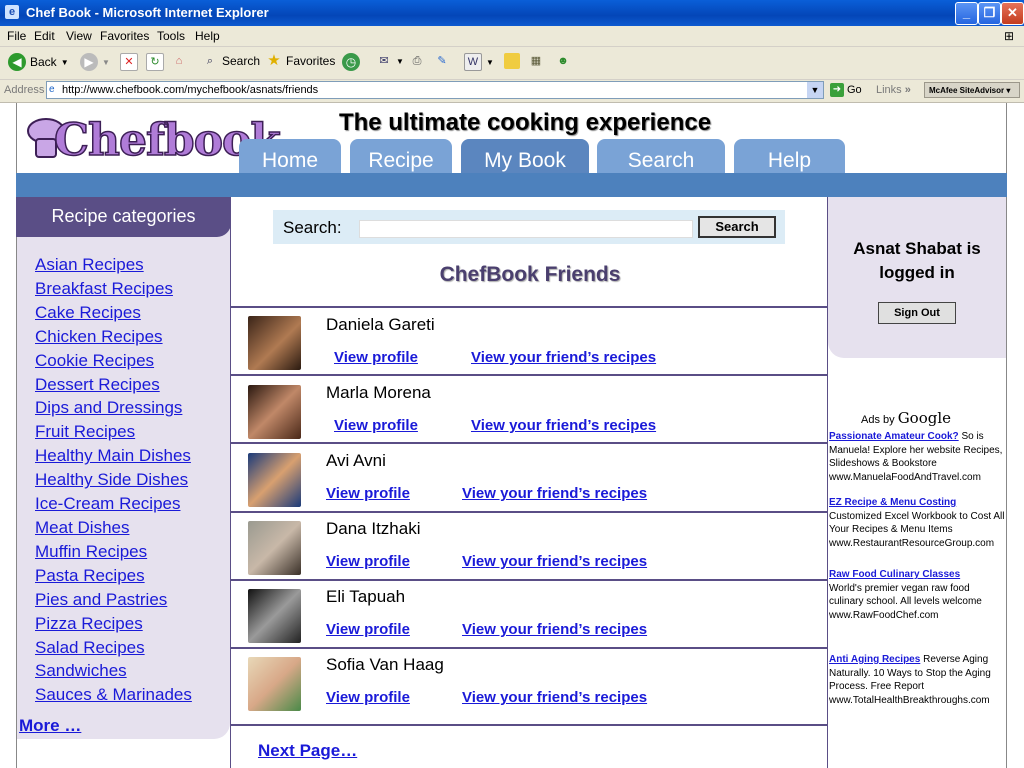 The image size is (1024, 768). What do you see at coordinates (179, 61) in the screenshot?
I see `home-button: ⌂` at bounding box center [179, 61].